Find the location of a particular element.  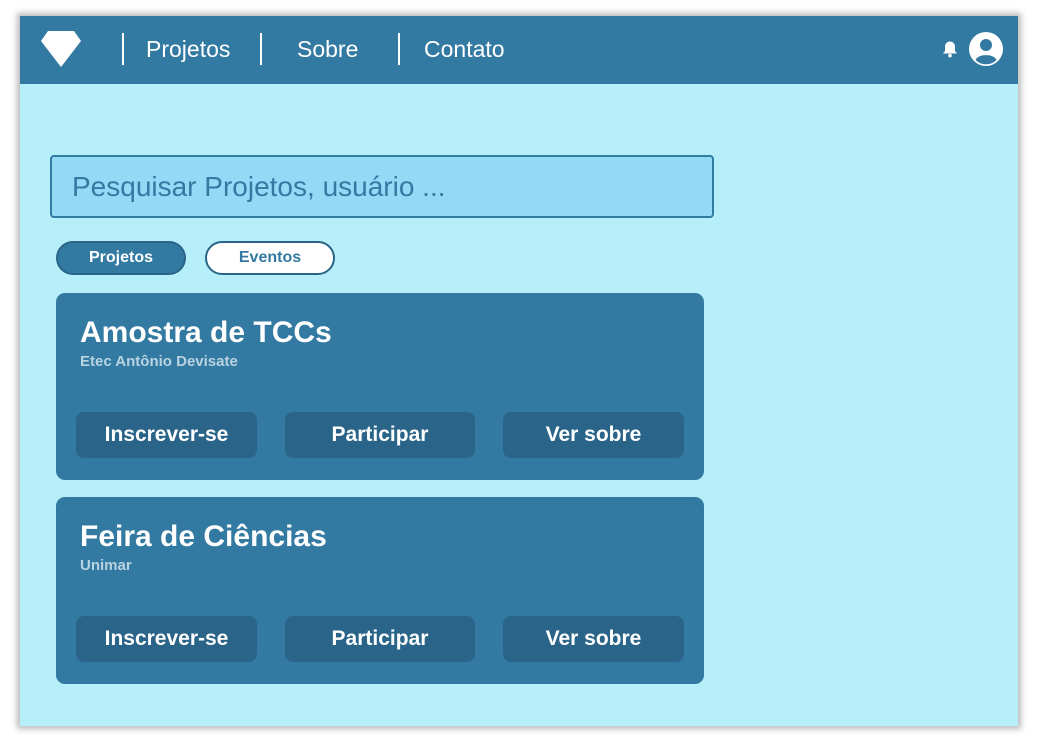

nav-link-sobre: Sobre is located at coordinates (327, 49).